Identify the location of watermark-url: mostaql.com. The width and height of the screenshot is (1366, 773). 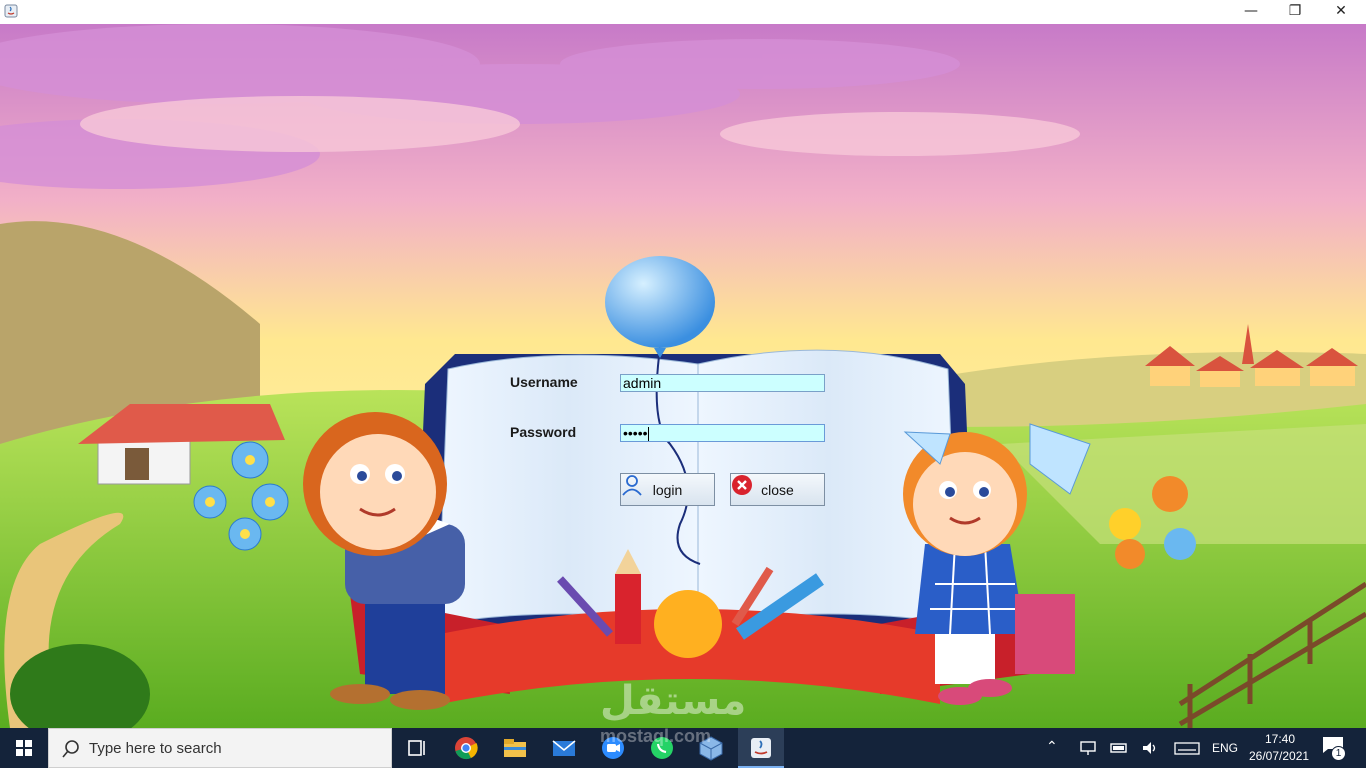
(656, 736).